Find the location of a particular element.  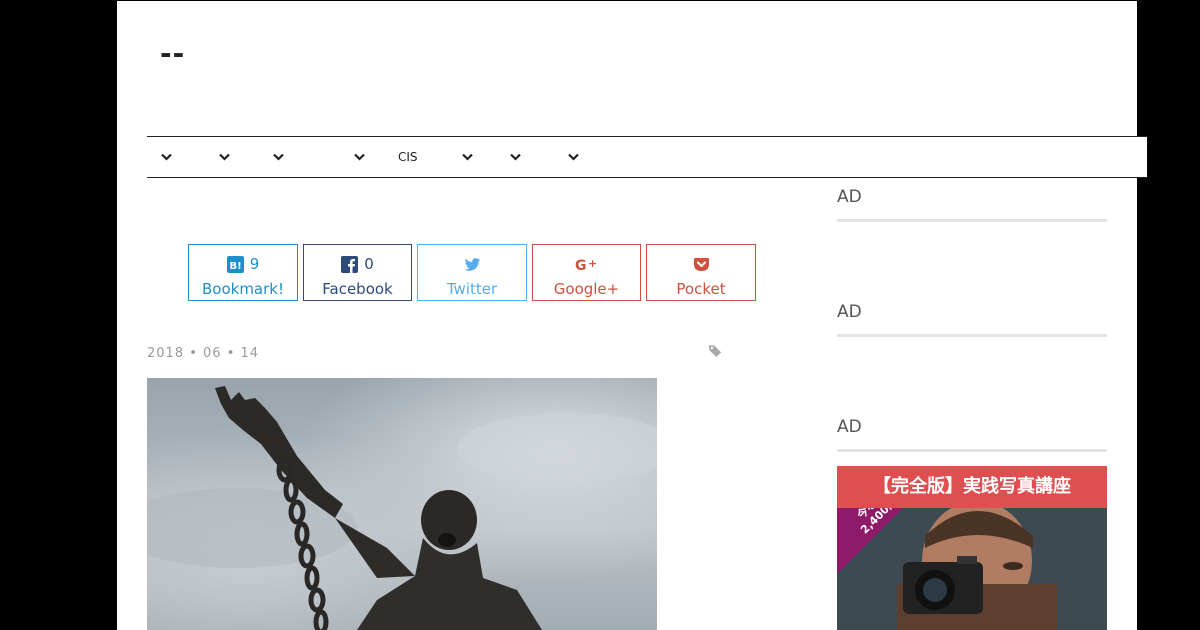

tag-icon is located at coordinates (715, 351).